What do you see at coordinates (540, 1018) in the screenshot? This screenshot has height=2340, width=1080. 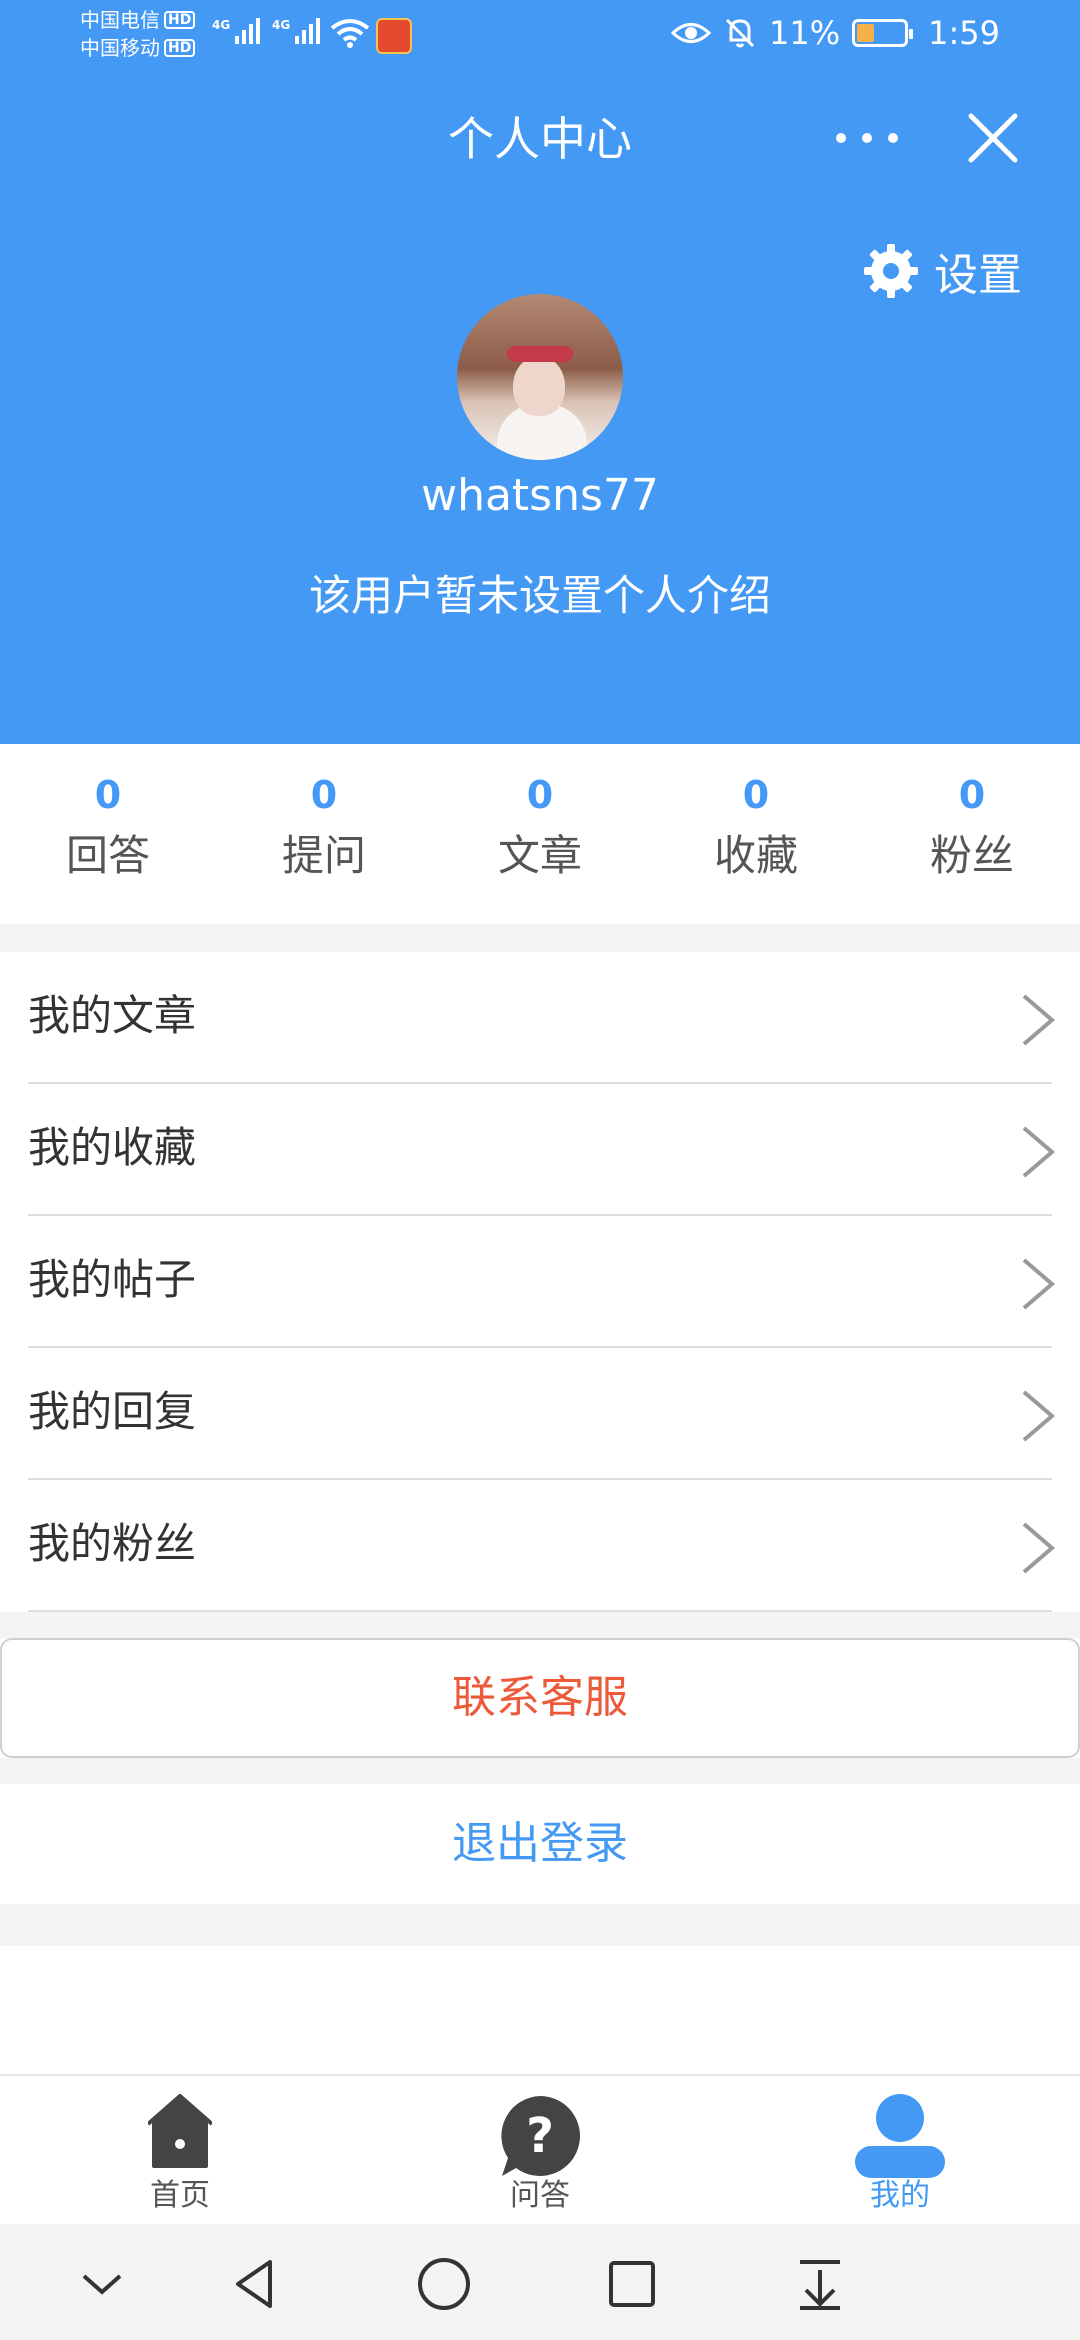 I see `menu-item-my-articles: 我的文章` at bounding box center [540, 1018].